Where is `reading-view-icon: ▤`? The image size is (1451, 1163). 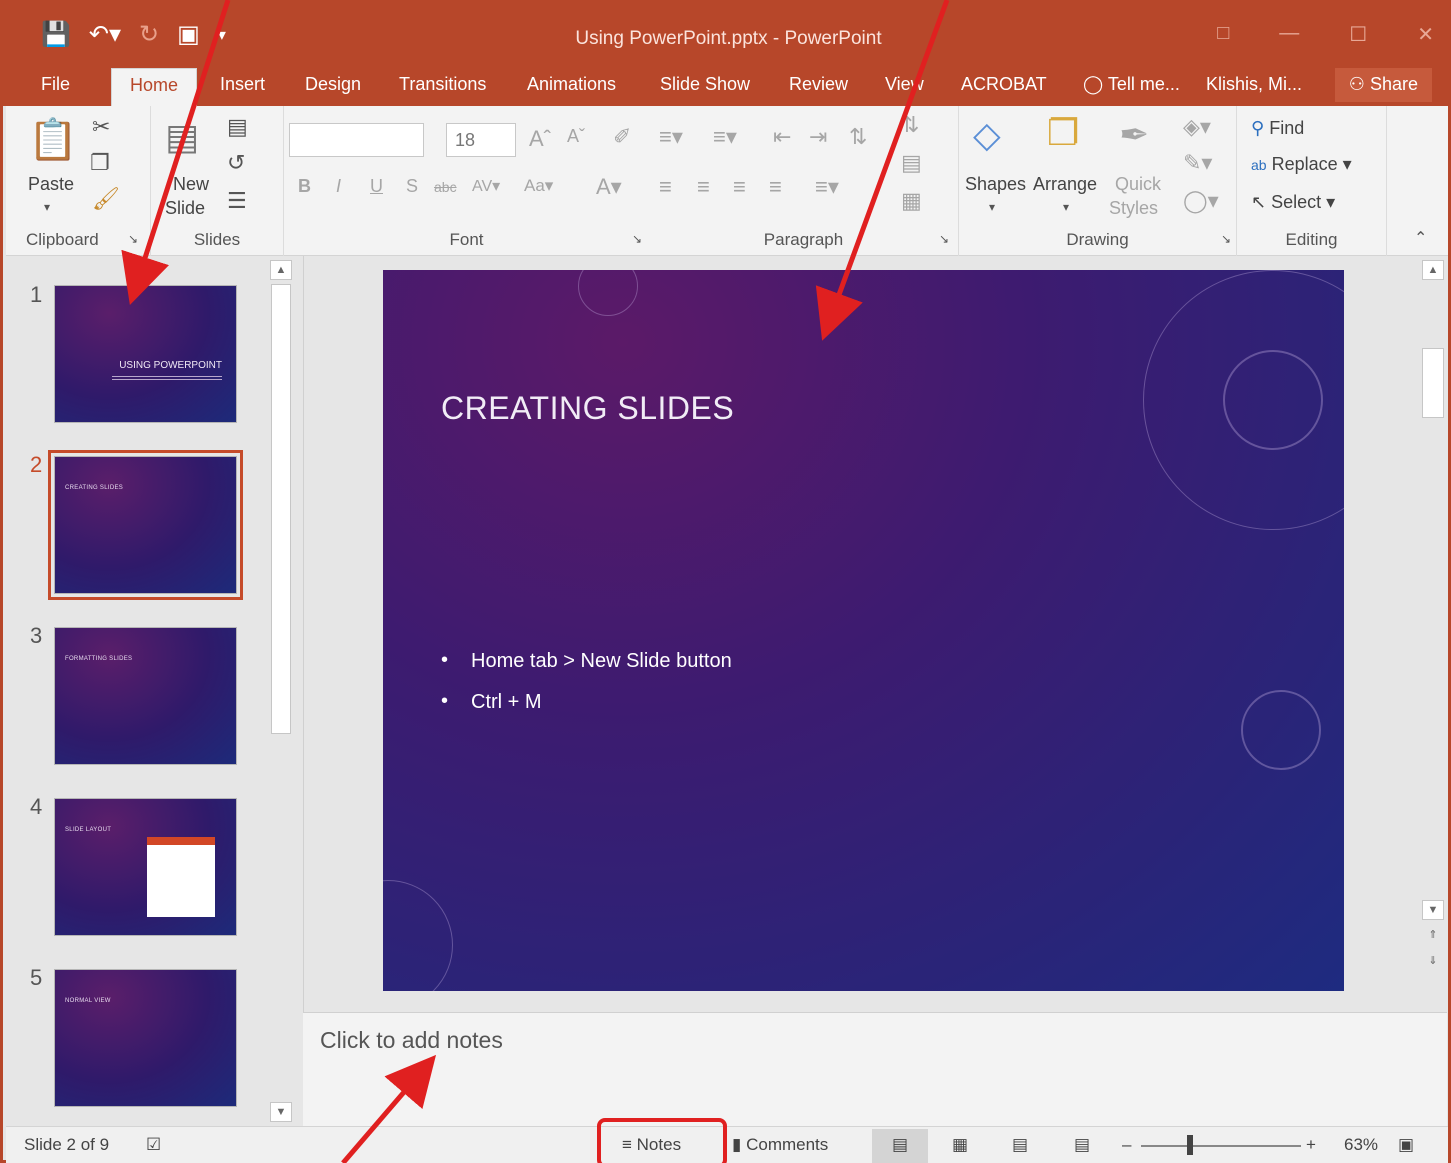 reading-view-icon: ▤ is located at coordinates (1020, 1145).